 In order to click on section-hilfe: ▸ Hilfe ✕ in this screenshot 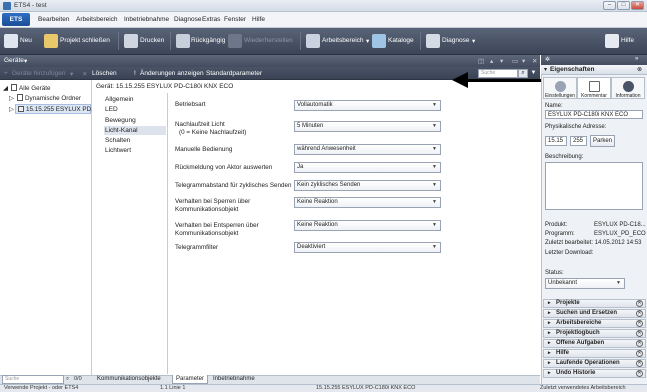, I will do `click(594, 353)`.